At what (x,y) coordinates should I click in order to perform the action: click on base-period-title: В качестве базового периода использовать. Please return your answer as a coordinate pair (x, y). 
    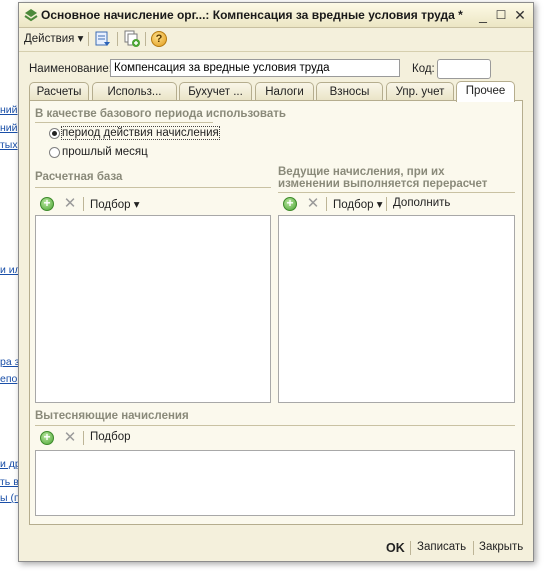
    Looking at the image, I should click on (160, 114).